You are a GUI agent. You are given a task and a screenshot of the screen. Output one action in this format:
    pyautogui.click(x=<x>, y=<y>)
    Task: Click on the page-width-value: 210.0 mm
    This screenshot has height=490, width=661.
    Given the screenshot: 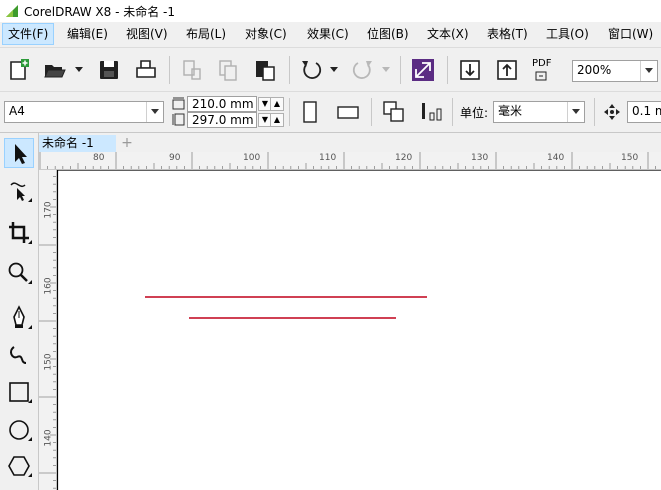 What is the action you would take?
    pyautogui.click(x=223, y=104)
    